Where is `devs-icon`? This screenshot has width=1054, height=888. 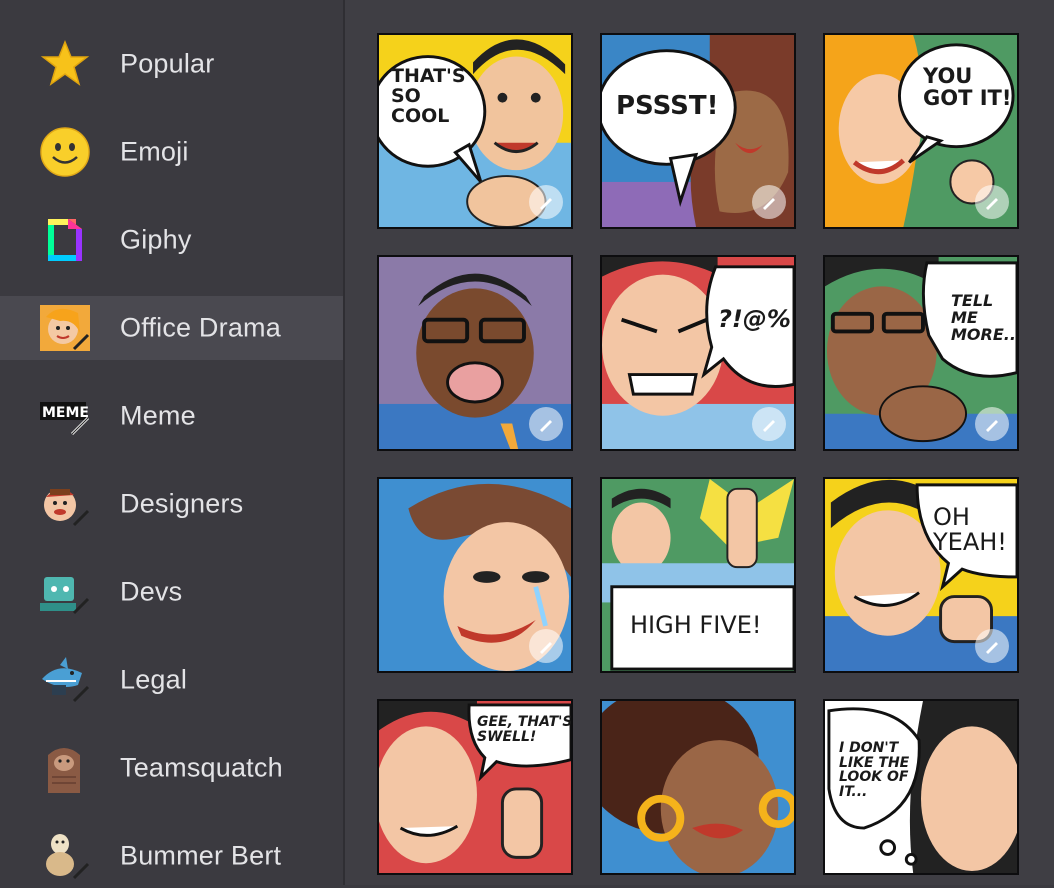 devs-icon is located at coordinates (65, 592).